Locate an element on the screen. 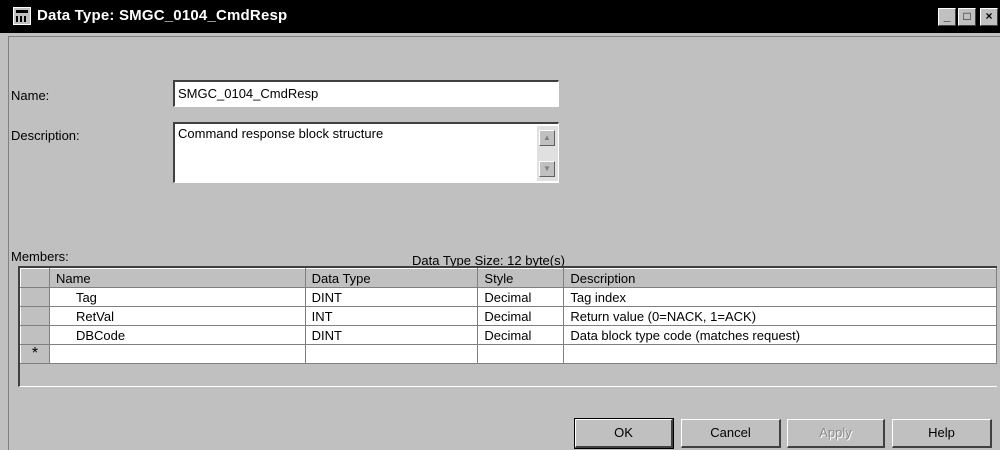  column-header-description: Description is located at coordinates (780, 278).